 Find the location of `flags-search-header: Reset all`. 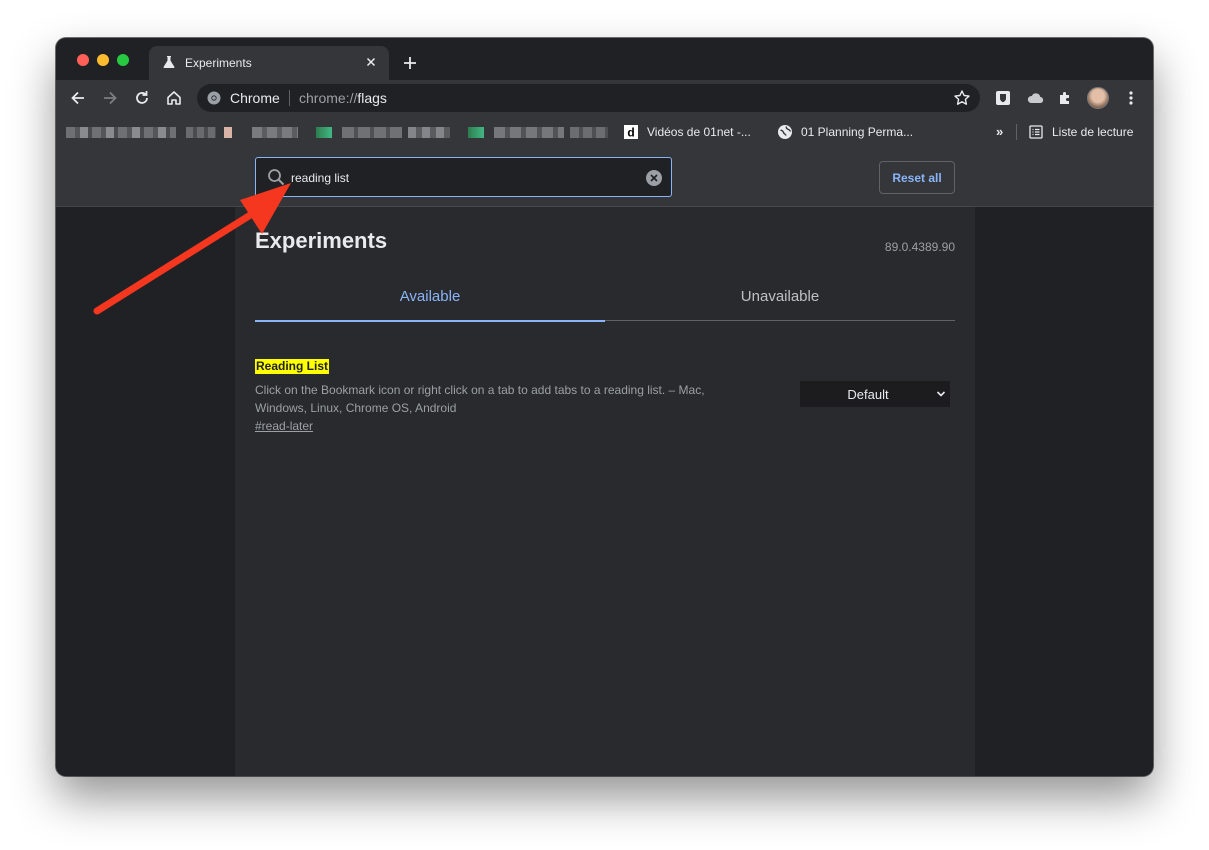

flags-search-header: Reset all is located at coordinates (604, 177).